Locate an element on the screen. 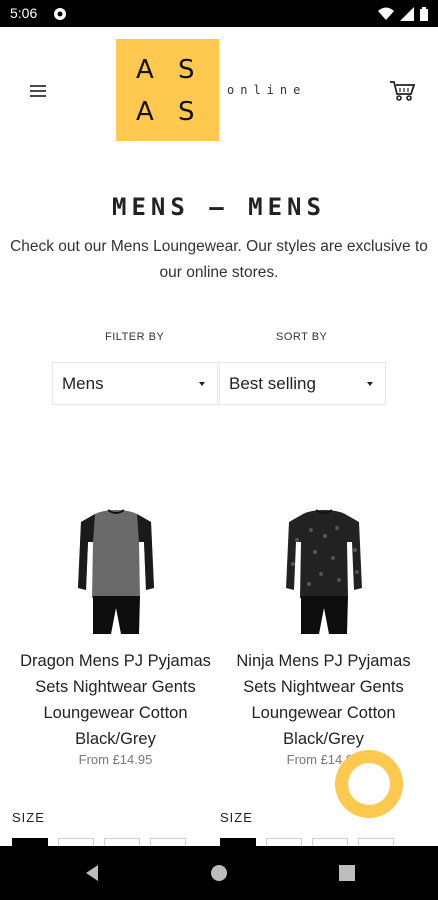  filter-label: FILTER BY is located at coordinates (135, 337).